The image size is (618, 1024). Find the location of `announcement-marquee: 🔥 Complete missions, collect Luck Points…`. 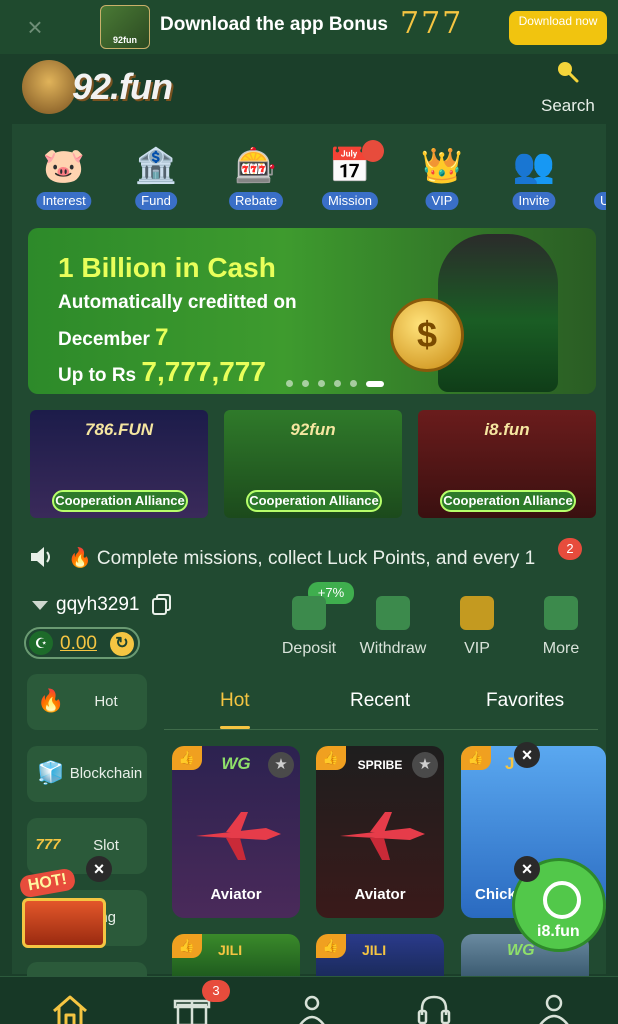

announcement-marquee: 🔥 Complete missions, collect Luck Points… is located at coordinates (308, 557).